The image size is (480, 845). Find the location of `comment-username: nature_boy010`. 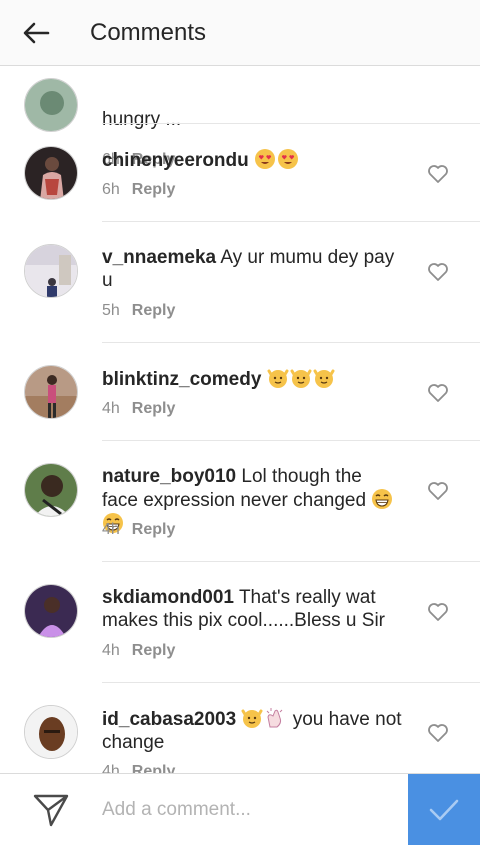

comment-username: nature_boy010 is located at coordinates (169, 476).